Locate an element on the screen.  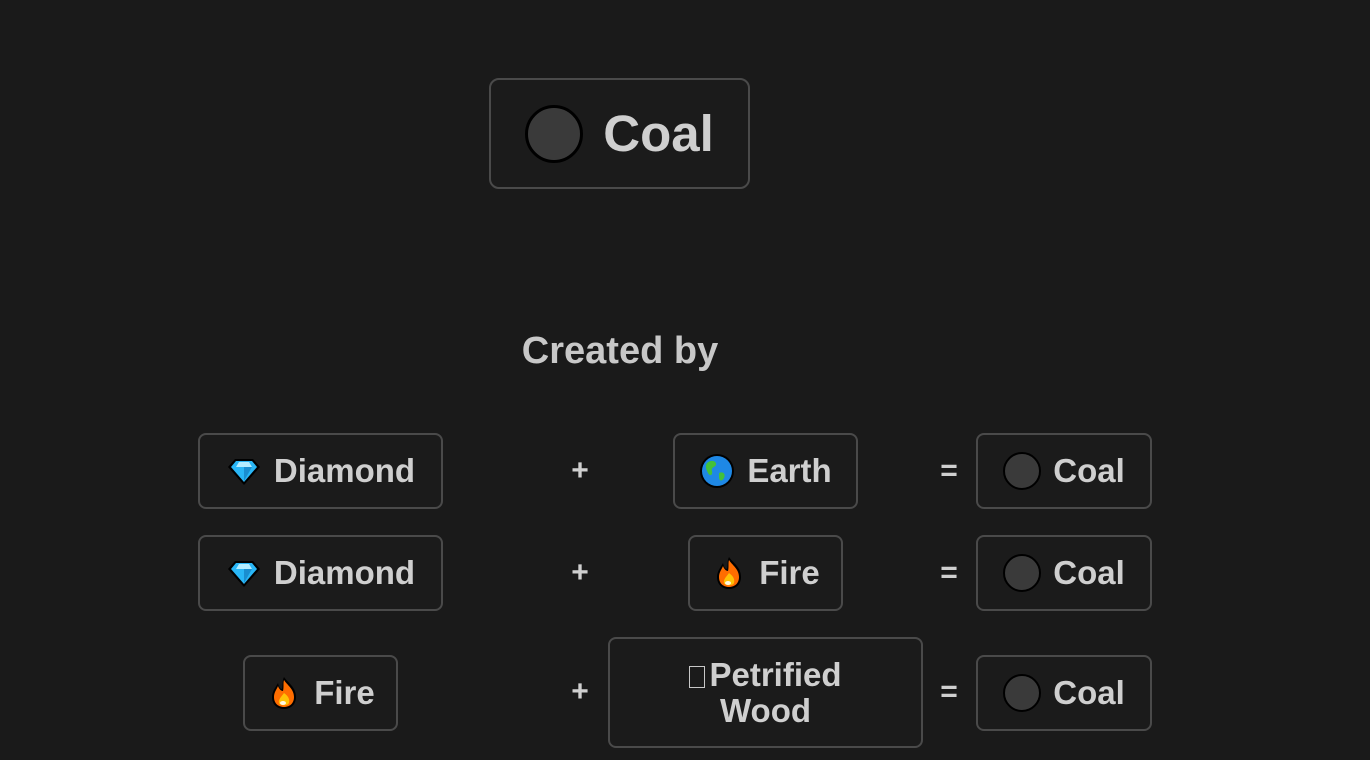
recipe-2-second: Fire is located at coordinates (765, 573).